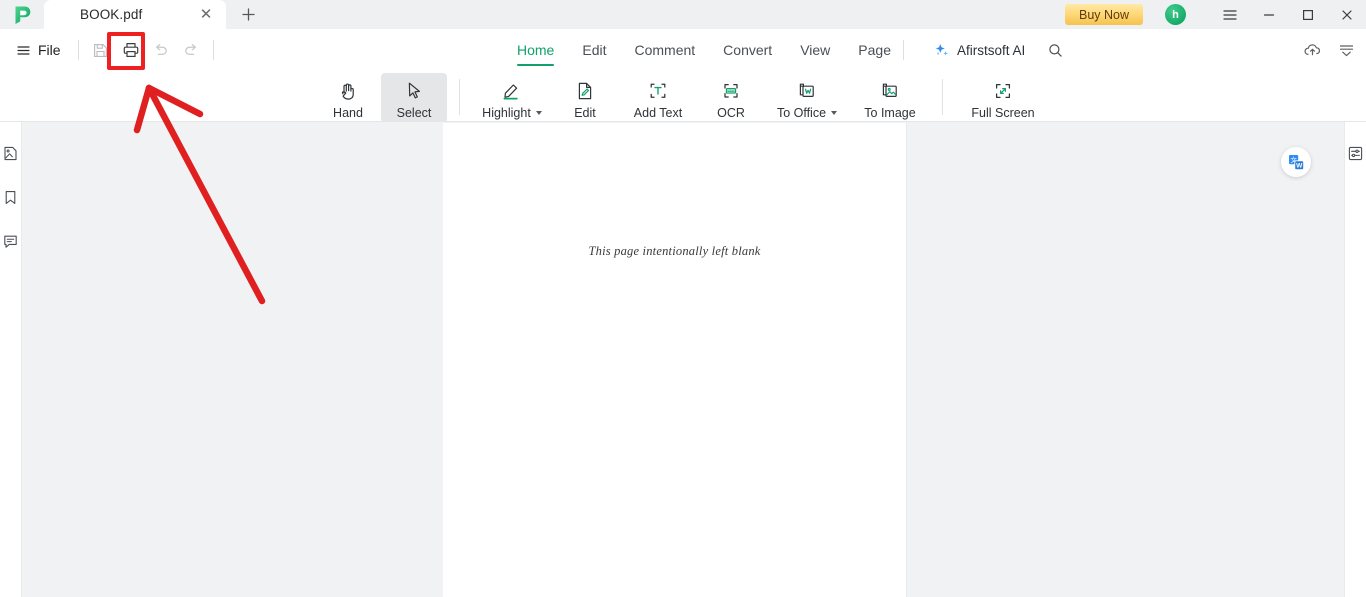  I want to click on thumbnails-icon, so click(10, 153).